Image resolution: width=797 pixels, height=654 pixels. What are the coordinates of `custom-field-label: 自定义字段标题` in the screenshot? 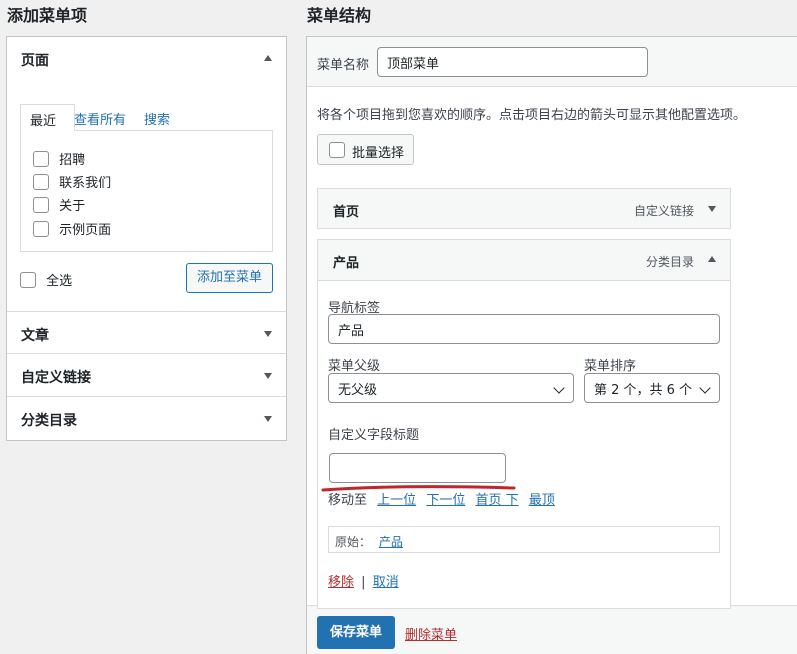 It's located at (374, 435).